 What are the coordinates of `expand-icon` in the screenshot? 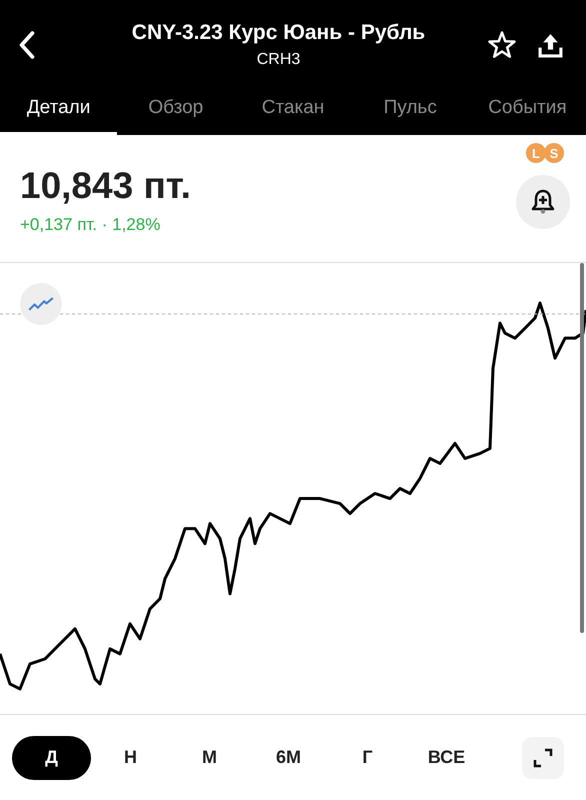 It's located at (543, 758).